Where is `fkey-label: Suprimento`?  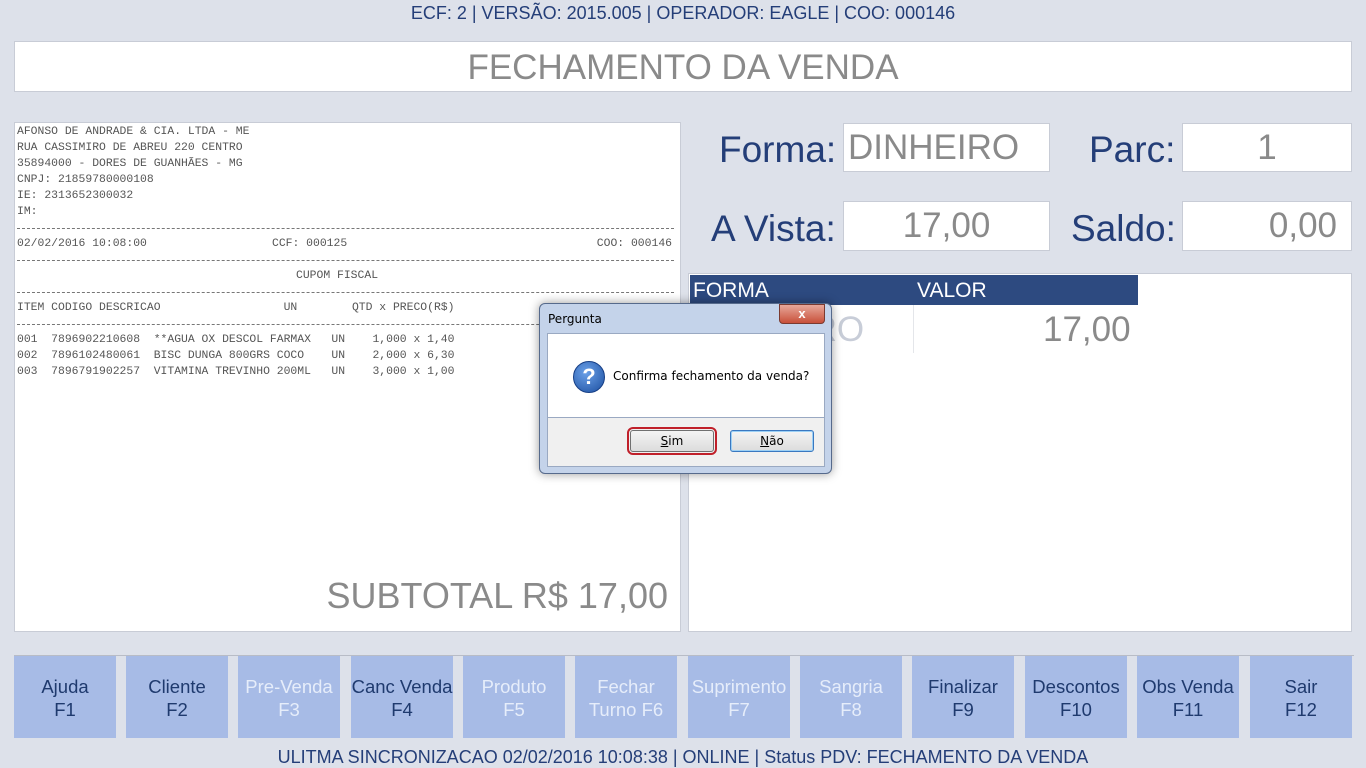 fkey-label: Suprimento is located at coordinates (739, 686).